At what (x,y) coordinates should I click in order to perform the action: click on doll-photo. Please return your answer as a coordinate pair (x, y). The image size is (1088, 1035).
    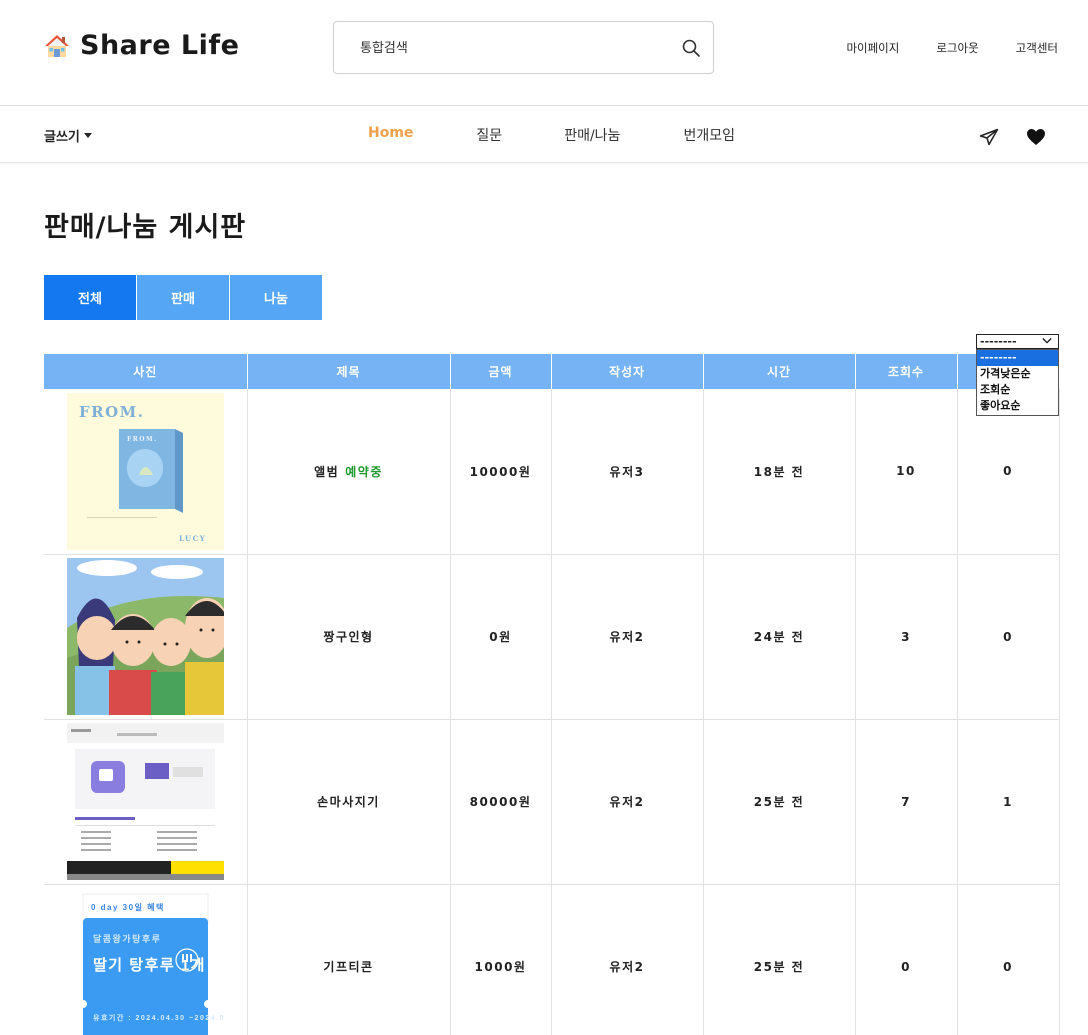
    Looking at the image, I should click on (145, 636).